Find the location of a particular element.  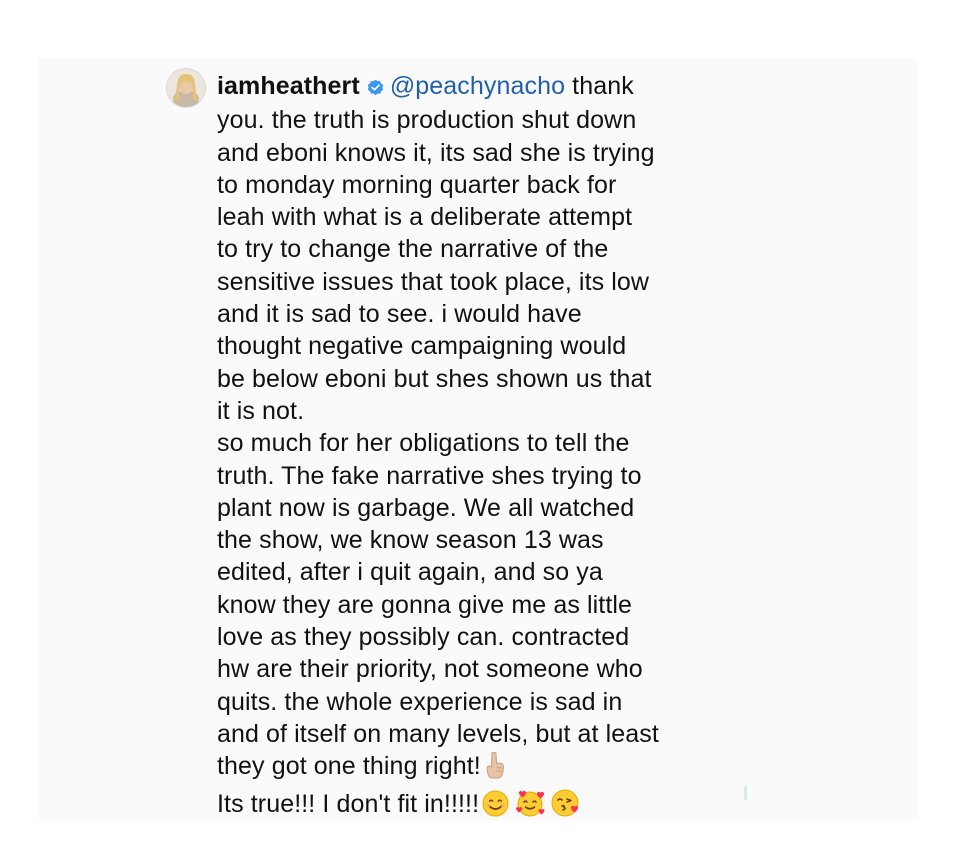

image-artifact is located at coordinates (745, 793).